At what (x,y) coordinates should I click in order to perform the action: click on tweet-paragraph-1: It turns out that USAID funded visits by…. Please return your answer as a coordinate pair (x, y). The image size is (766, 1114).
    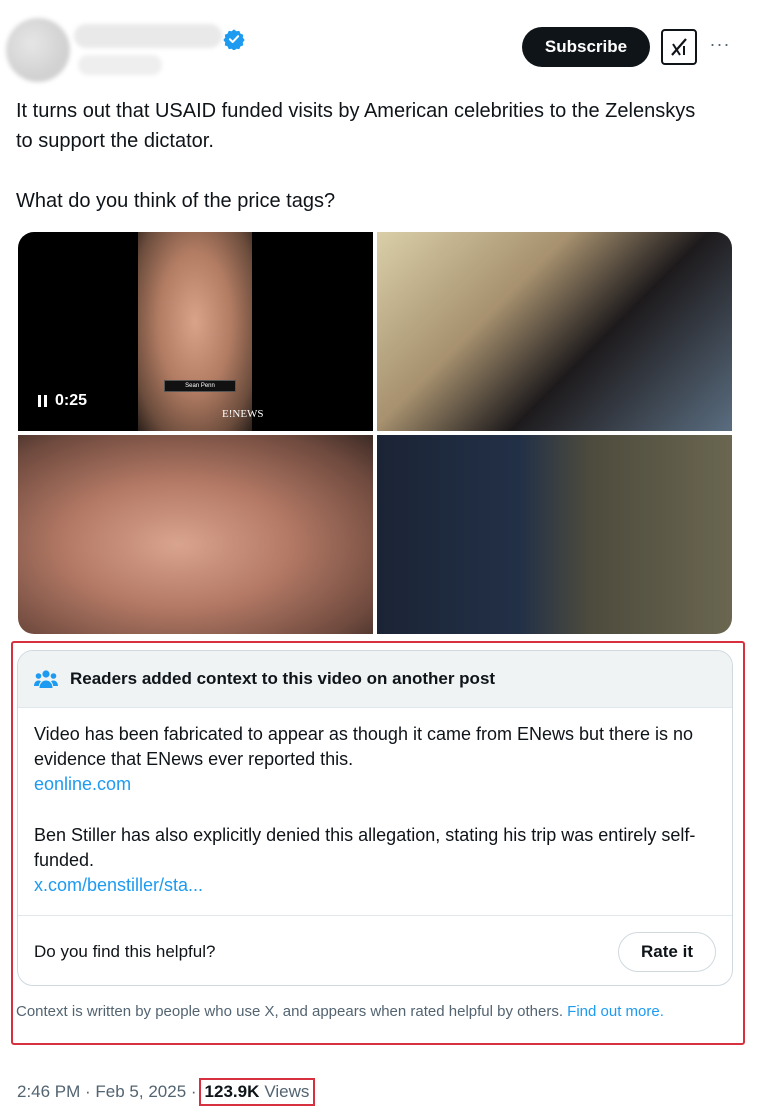
    Looking at the image, I should click on (356, 126).